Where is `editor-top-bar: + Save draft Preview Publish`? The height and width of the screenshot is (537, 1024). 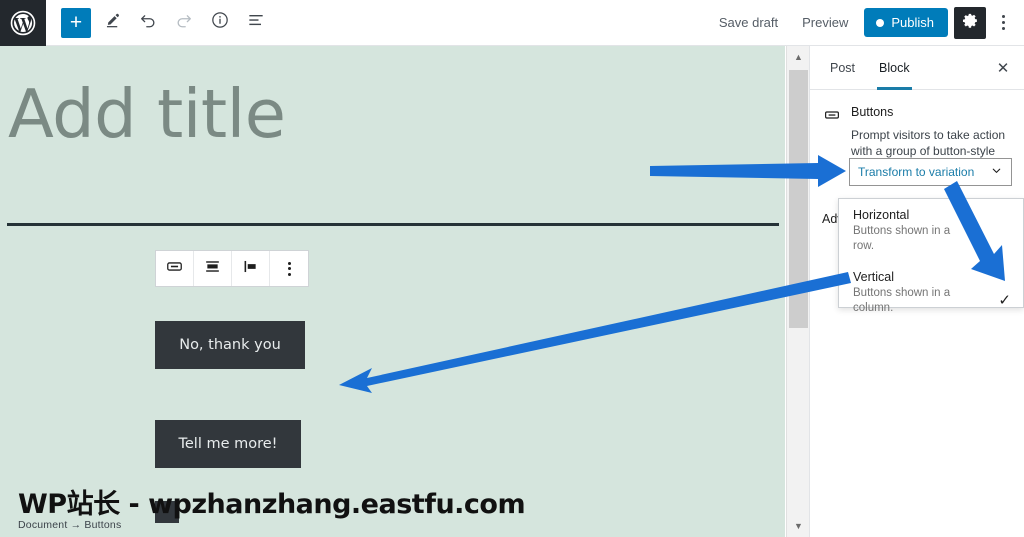 editor-top-bar: + Save draft Preview Publish is located at coordinates (512, 23).